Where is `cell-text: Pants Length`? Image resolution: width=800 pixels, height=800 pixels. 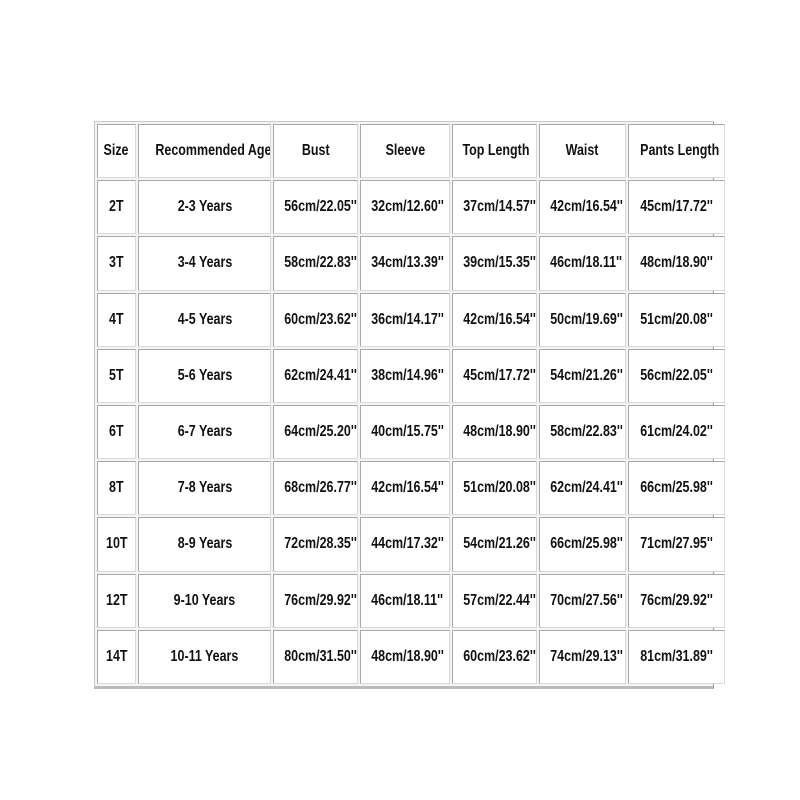 cell-text: Pants Length is located at coordinates (680, 151).